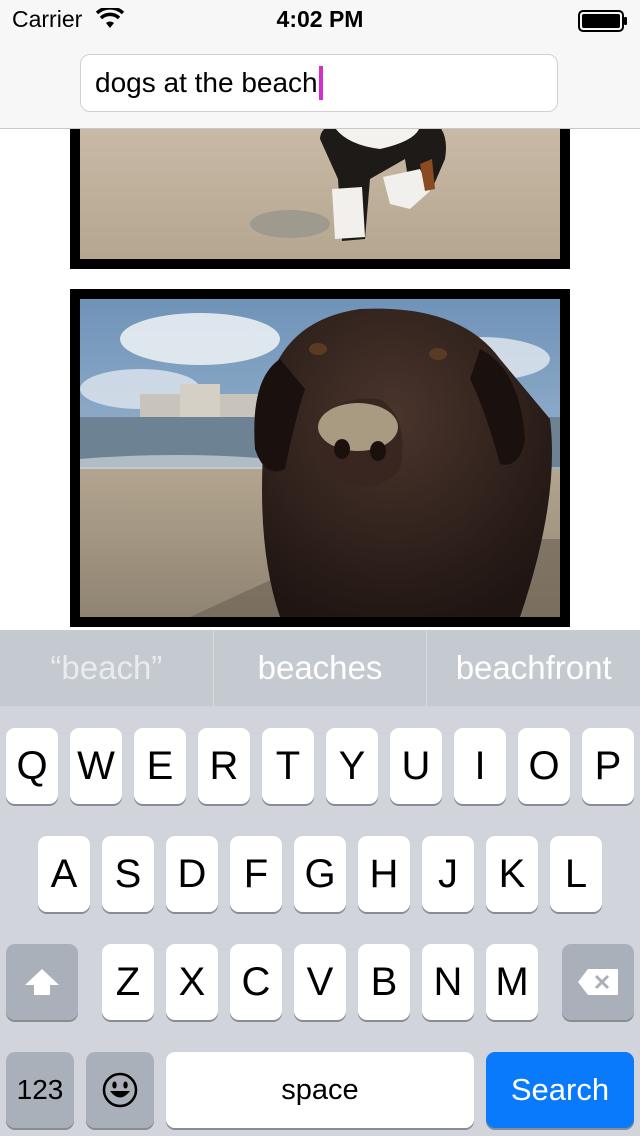 The width and height of the screenshot is (640, 1136). Describe the element at coordinates (320, 1090) in the screenshot. I see `space-key: space` at that location.